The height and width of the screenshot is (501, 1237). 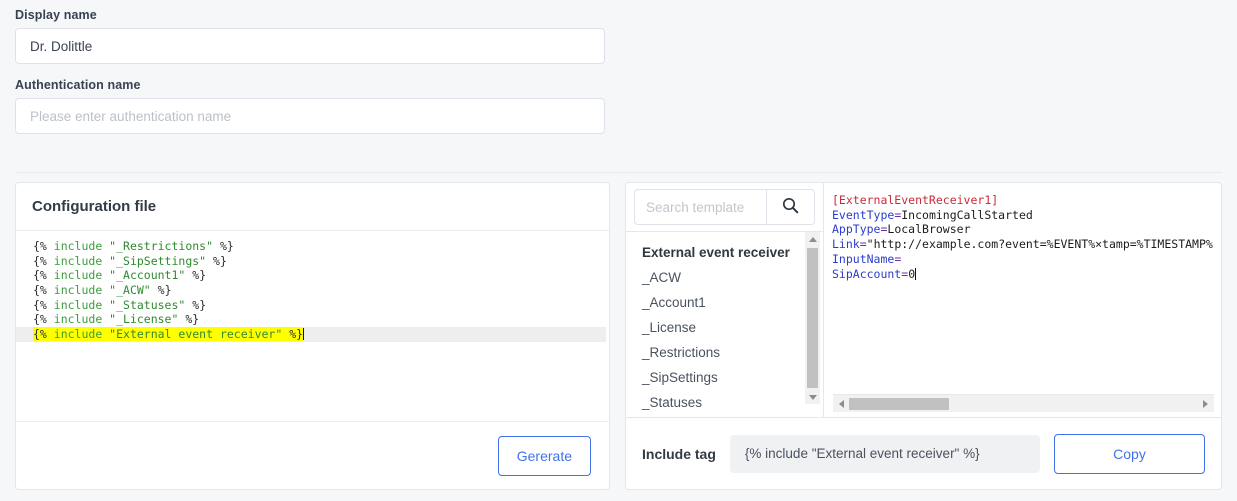 What do you see at coordinates (312, 207) in the screenshot?
I see `configuration-file-header: Configuration file` at bounding box center [312, 207].